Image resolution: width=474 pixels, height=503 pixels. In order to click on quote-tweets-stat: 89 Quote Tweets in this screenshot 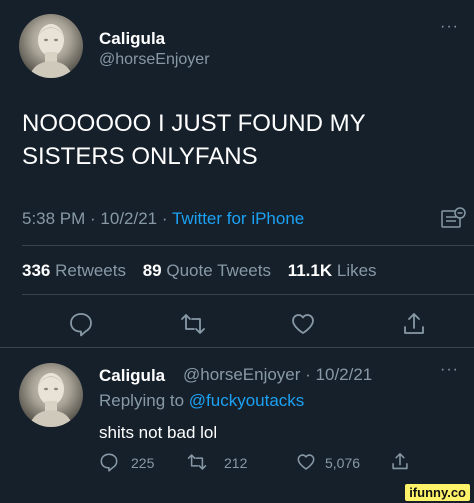, I will do `click(207, 270)`.